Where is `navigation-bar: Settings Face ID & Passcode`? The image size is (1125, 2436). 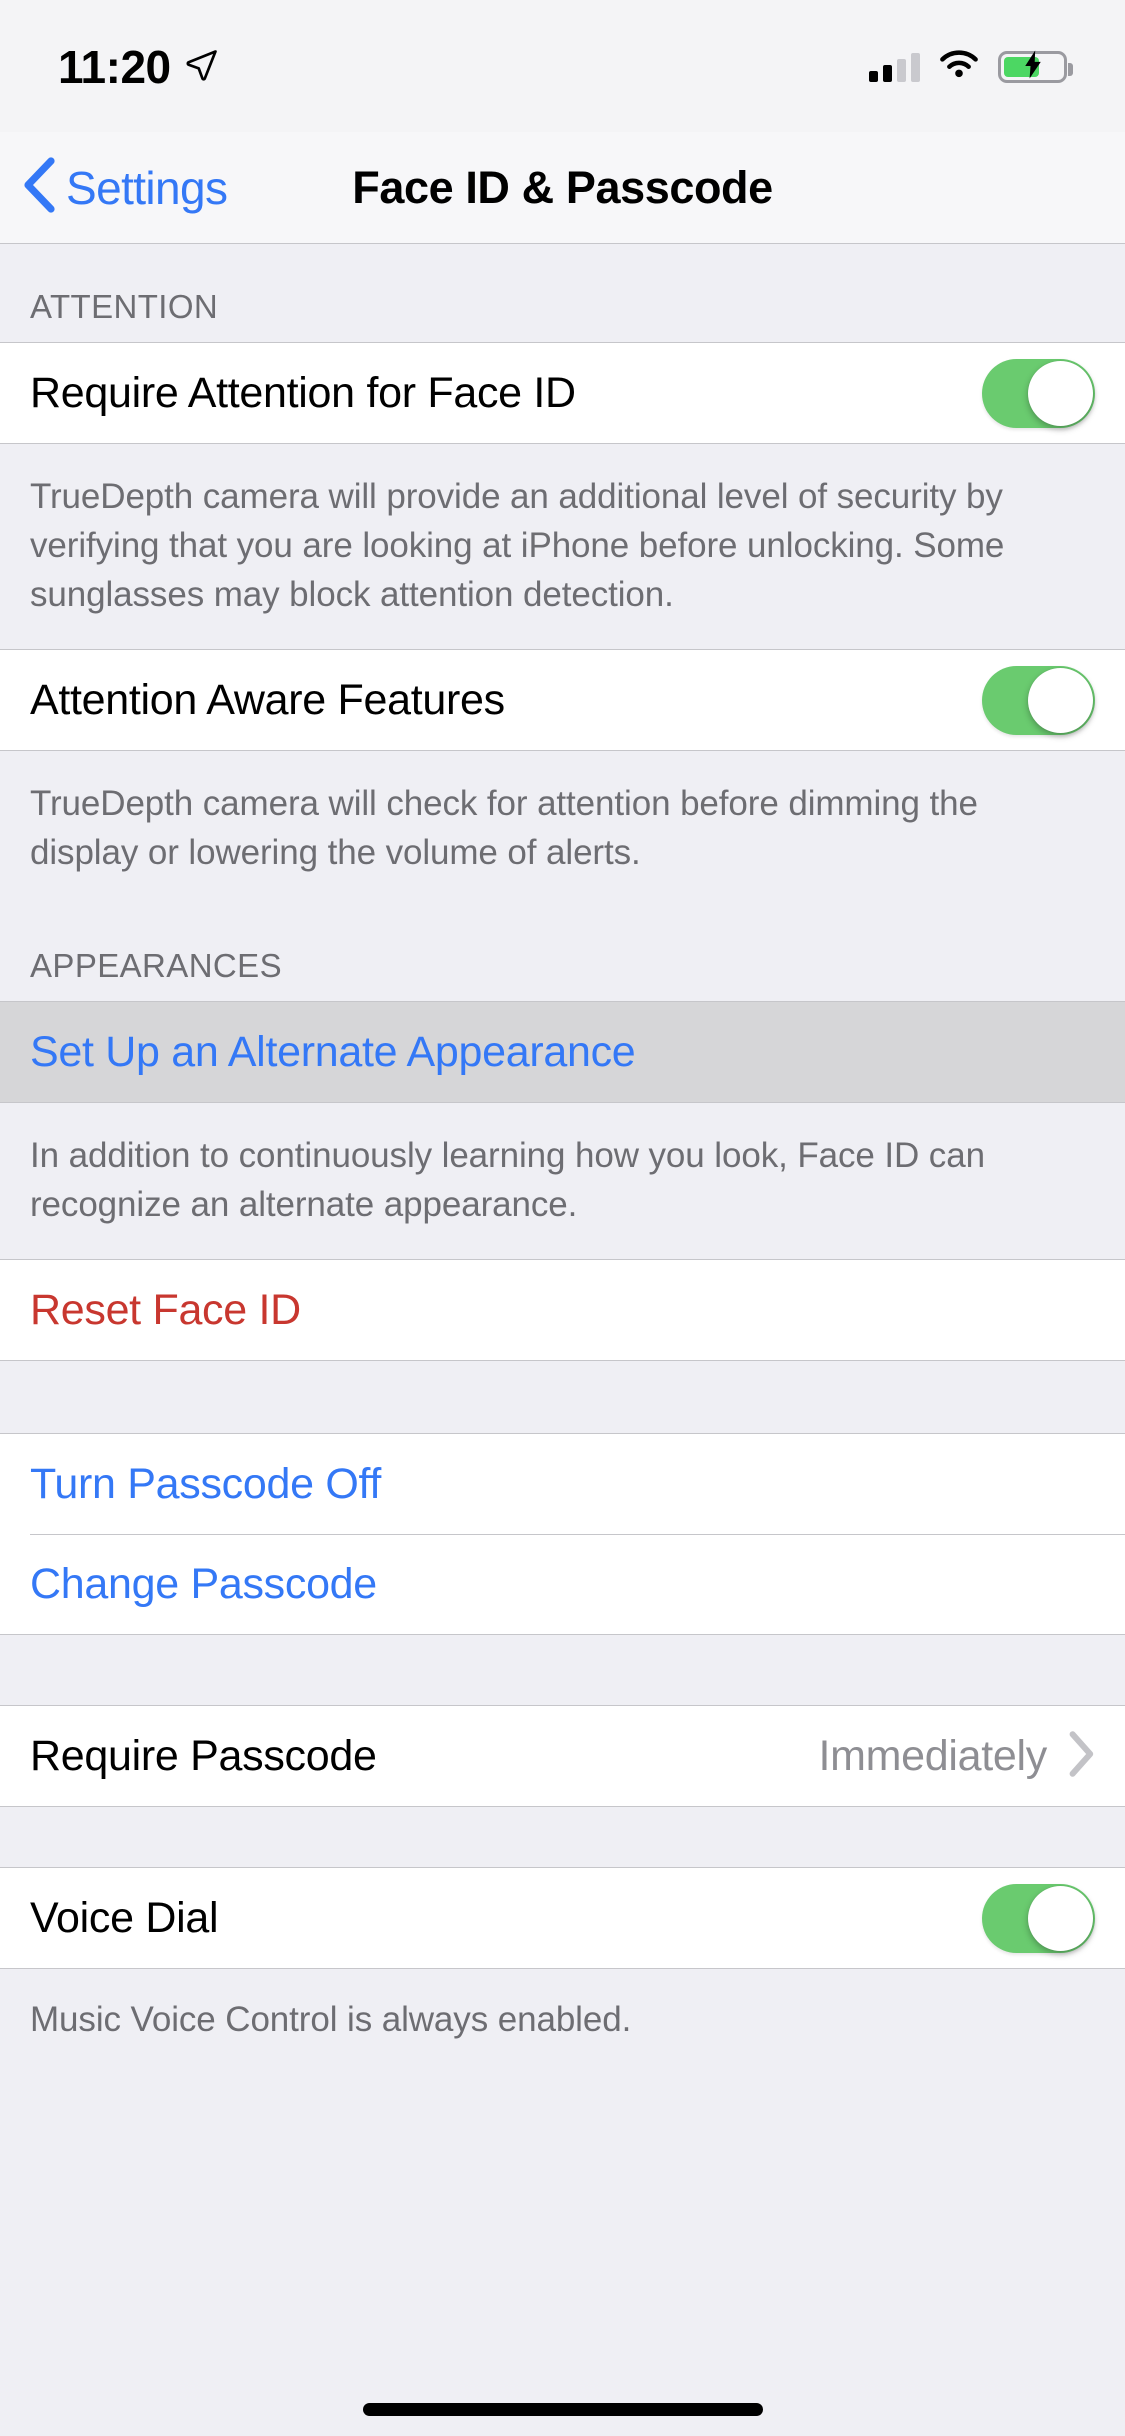
navigation-bar: Settings Face ID & Passcode is located at coordinates (562, 188).